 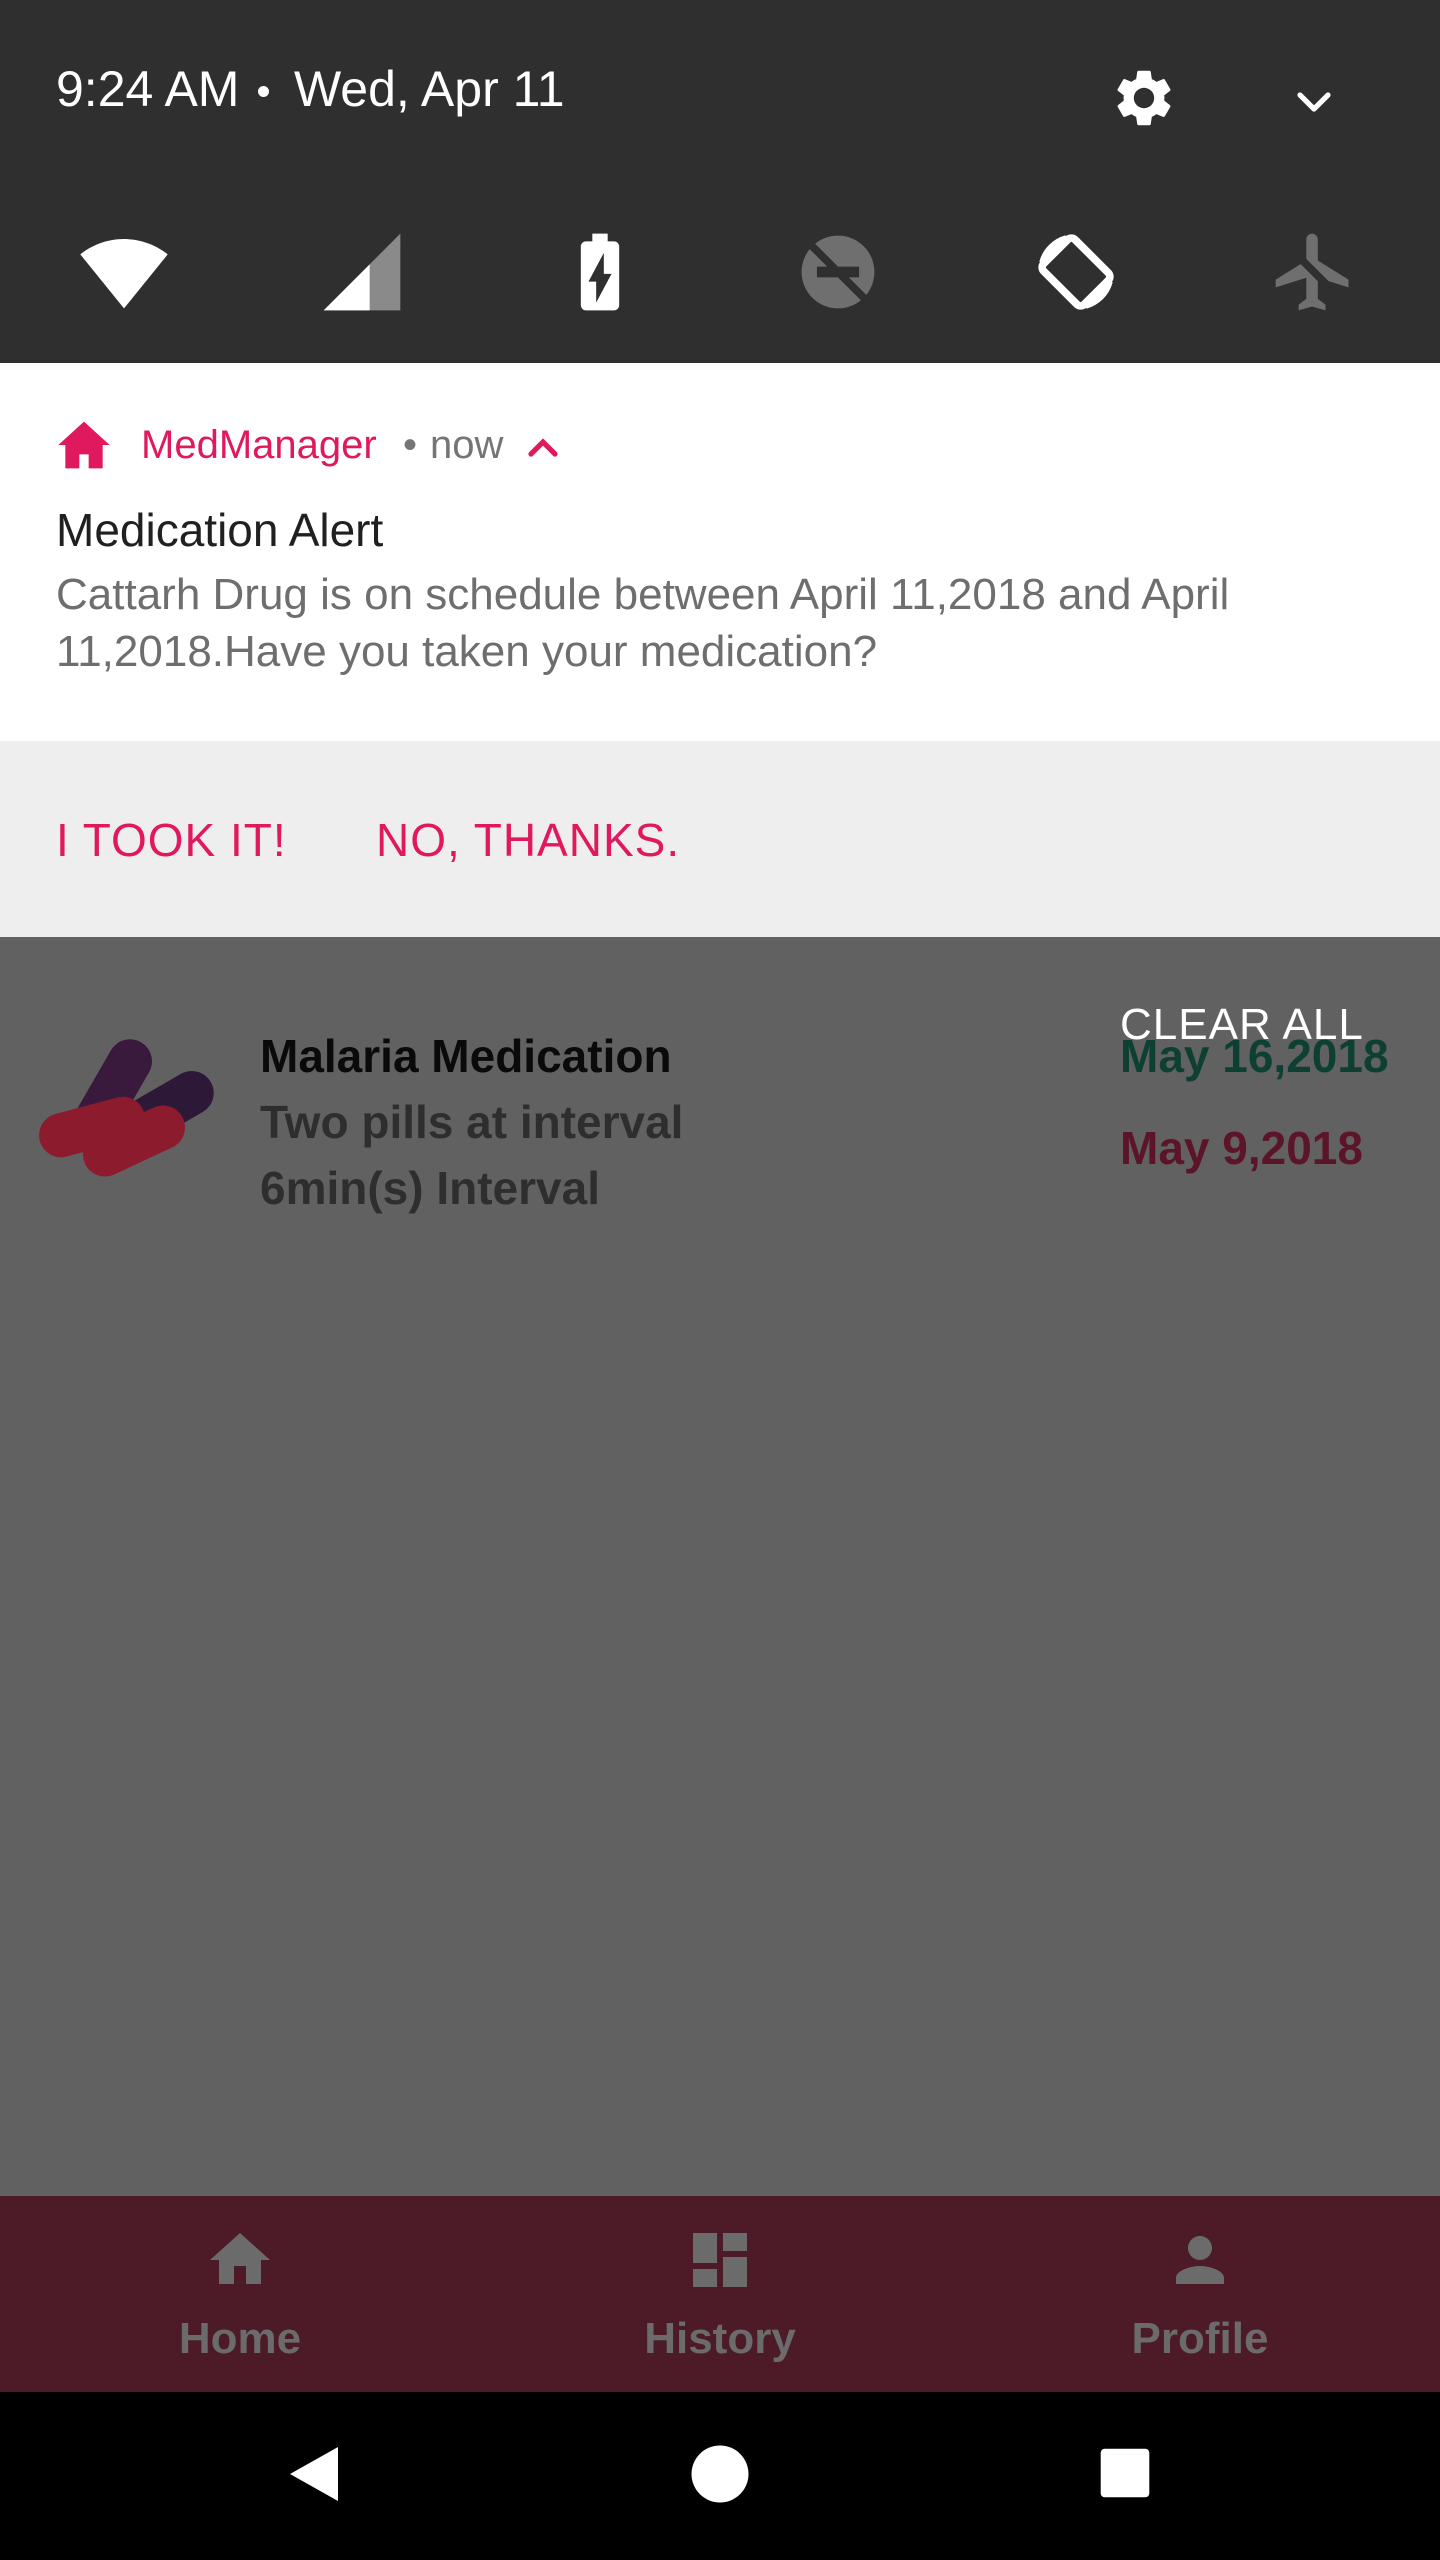 I want to click on status-time: 9:24 AM, so click(x=148, y=89).